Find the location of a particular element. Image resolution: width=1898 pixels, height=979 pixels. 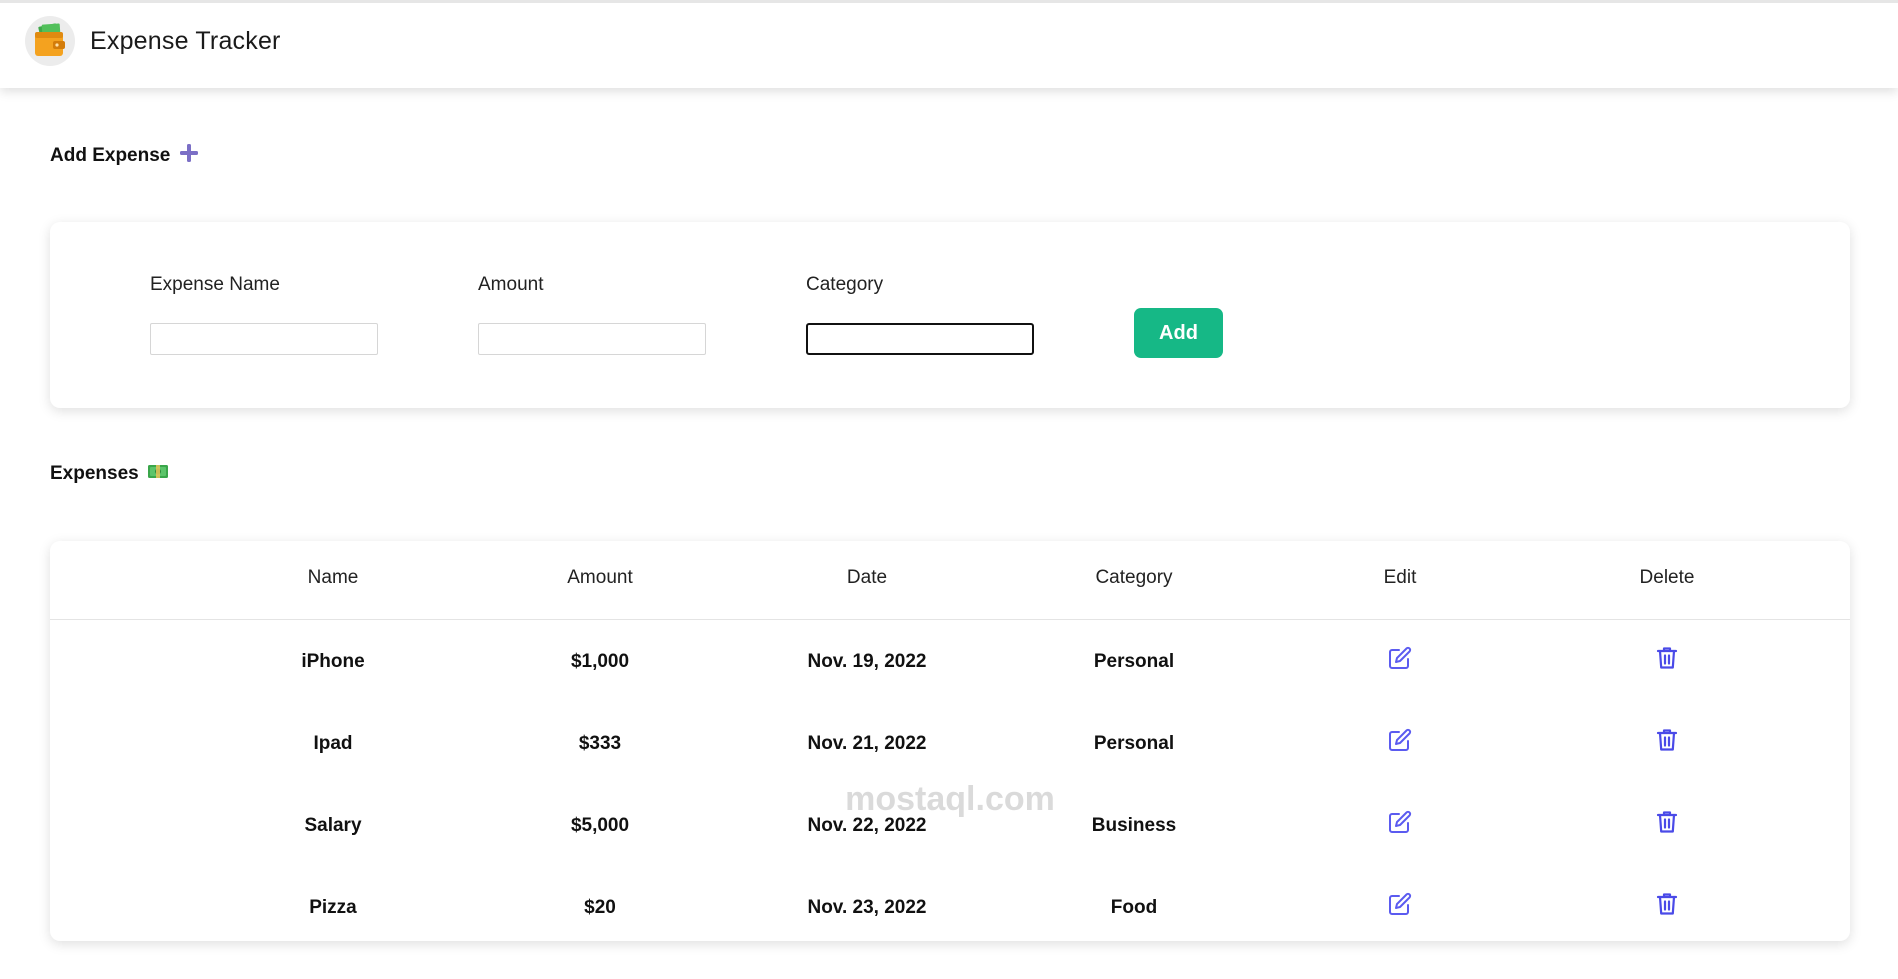

expense-name-input is located at coordinates (264, 339).